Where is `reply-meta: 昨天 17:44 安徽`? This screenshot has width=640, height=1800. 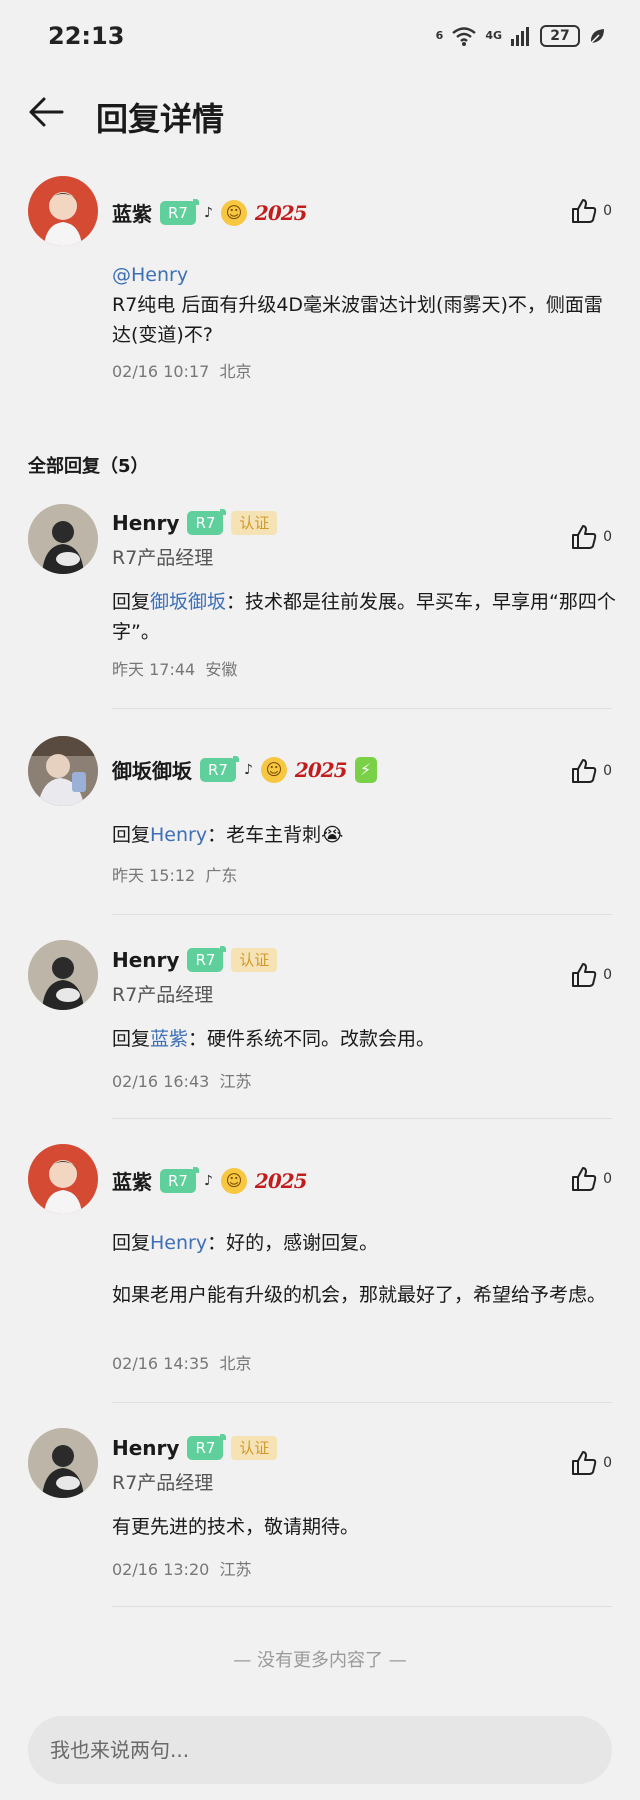
reply-meta: 昨天 17:44 安徽 is located at coordinates (174, 668).